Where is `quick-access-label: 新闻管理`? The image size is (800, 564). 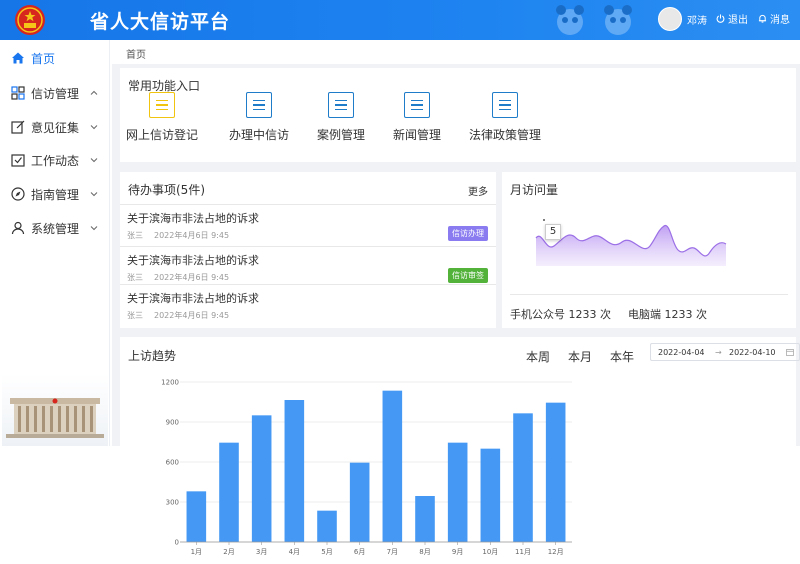 quick-access-label: 新闻管理 is located at coordinates (417, 135).